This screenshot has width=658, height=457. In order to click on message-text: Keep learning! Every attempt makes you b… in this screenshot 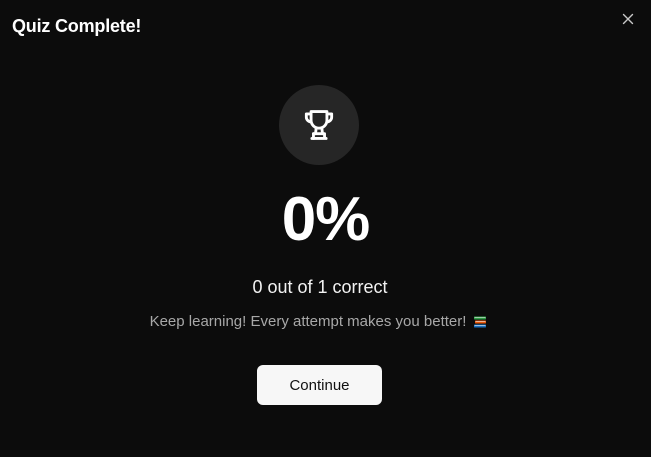, I will do `click(308, 321)`.